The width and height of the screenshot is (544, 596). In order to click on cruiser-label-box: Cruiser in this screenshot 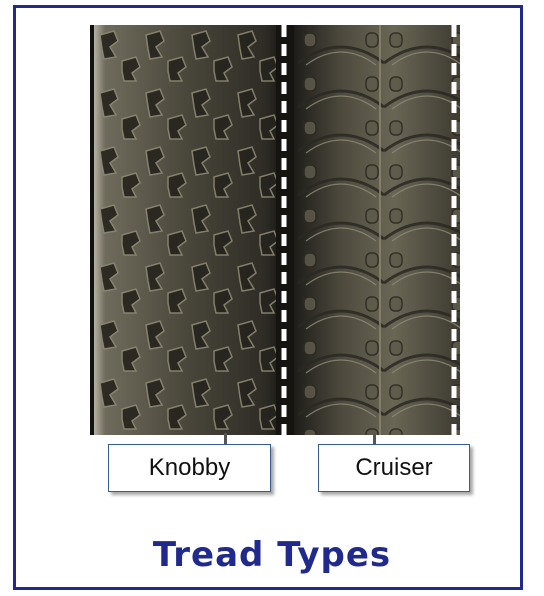, I will do `click(394, 468)`.